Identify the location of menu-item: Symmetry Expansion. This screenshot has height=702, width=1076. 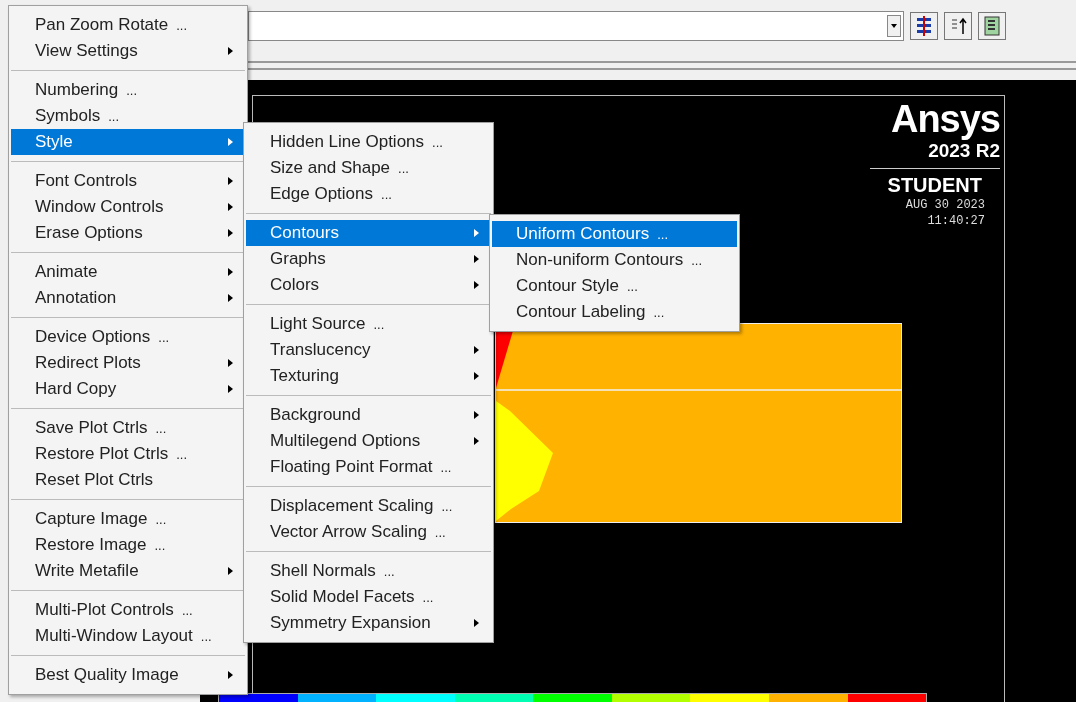
(368, 623).